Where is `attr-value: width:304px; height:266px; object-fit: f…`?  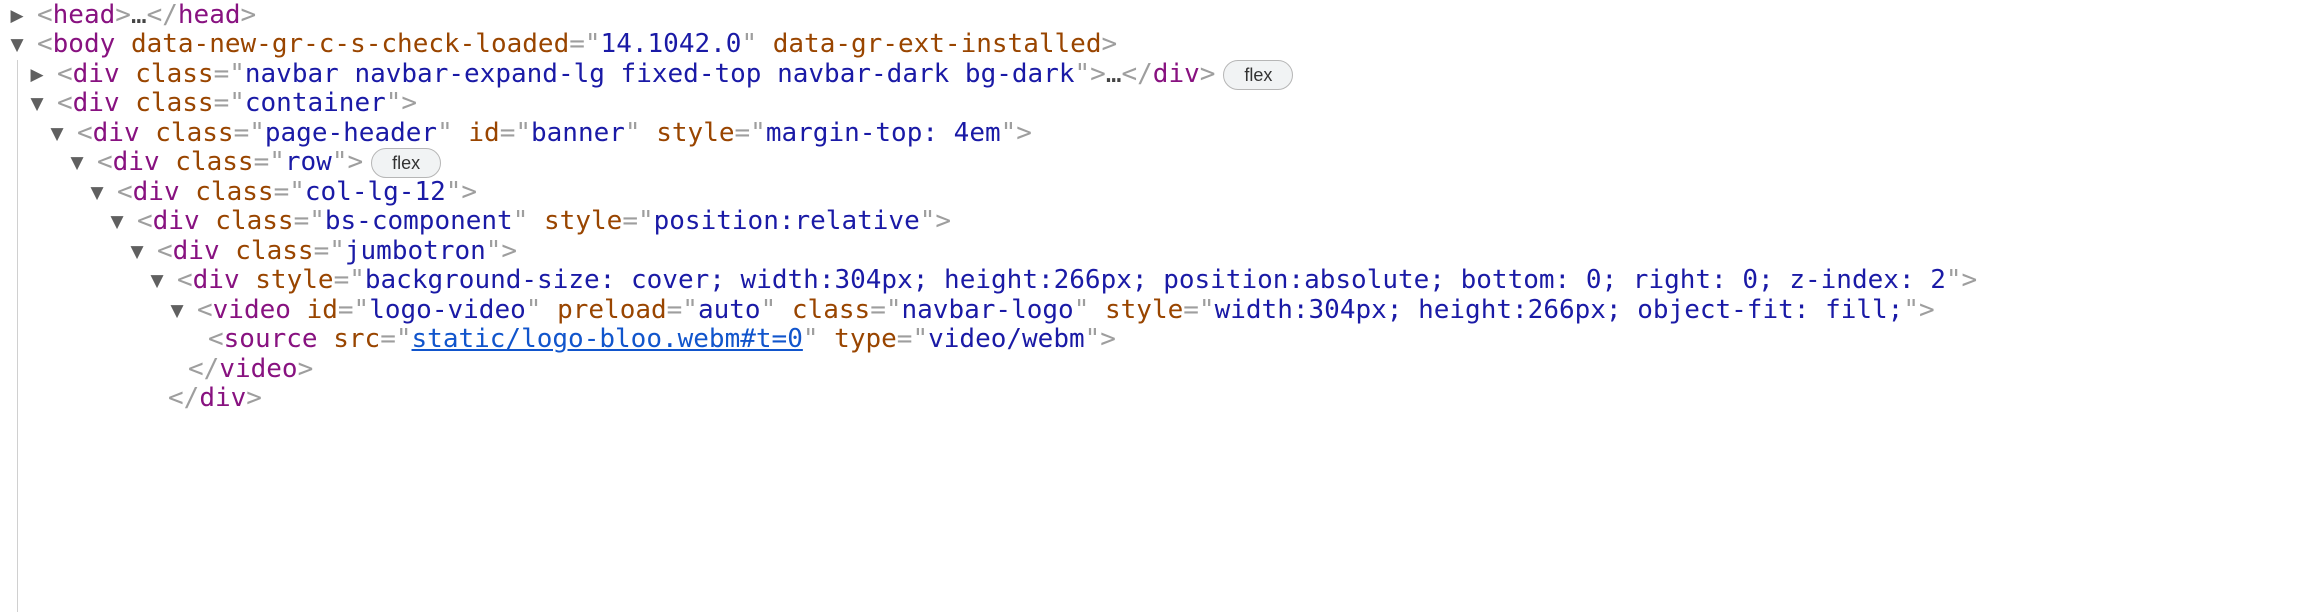 attr-value: width:304px; height:266px; object-fit: f… is located at coordinates (1559, 310).